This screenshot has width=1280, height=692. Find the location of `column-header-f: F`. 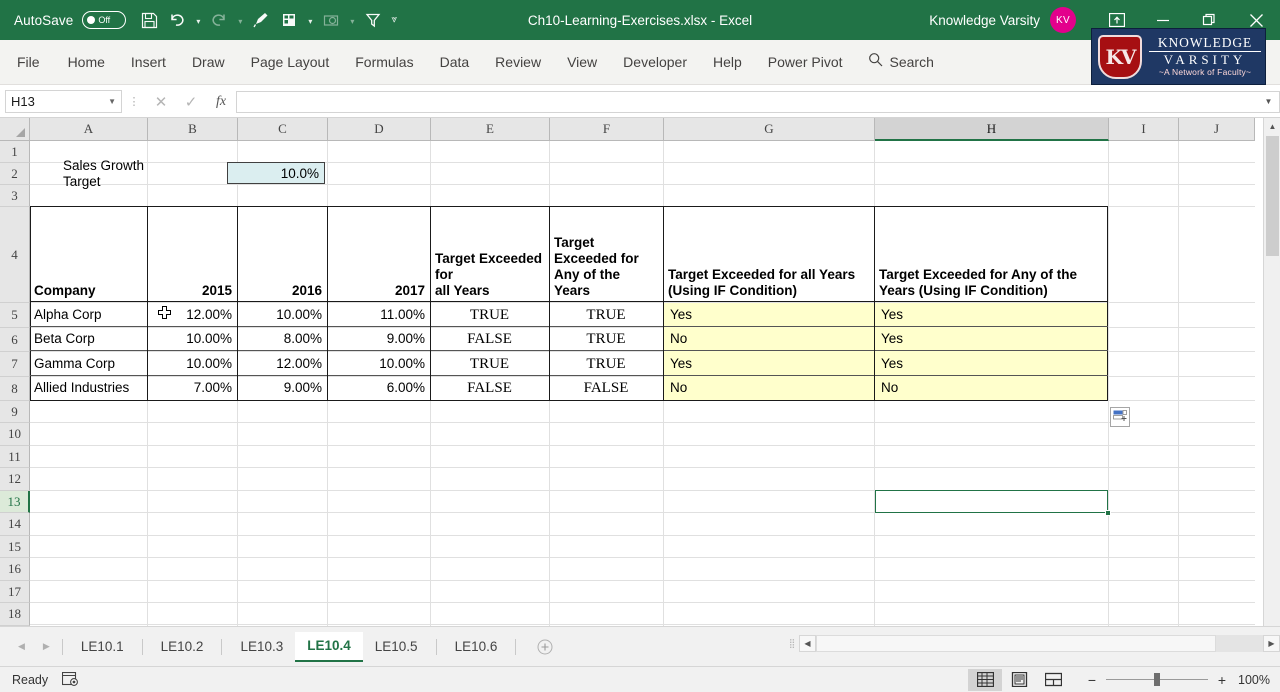

column-header-f: F is located at coordinates (607, 129).